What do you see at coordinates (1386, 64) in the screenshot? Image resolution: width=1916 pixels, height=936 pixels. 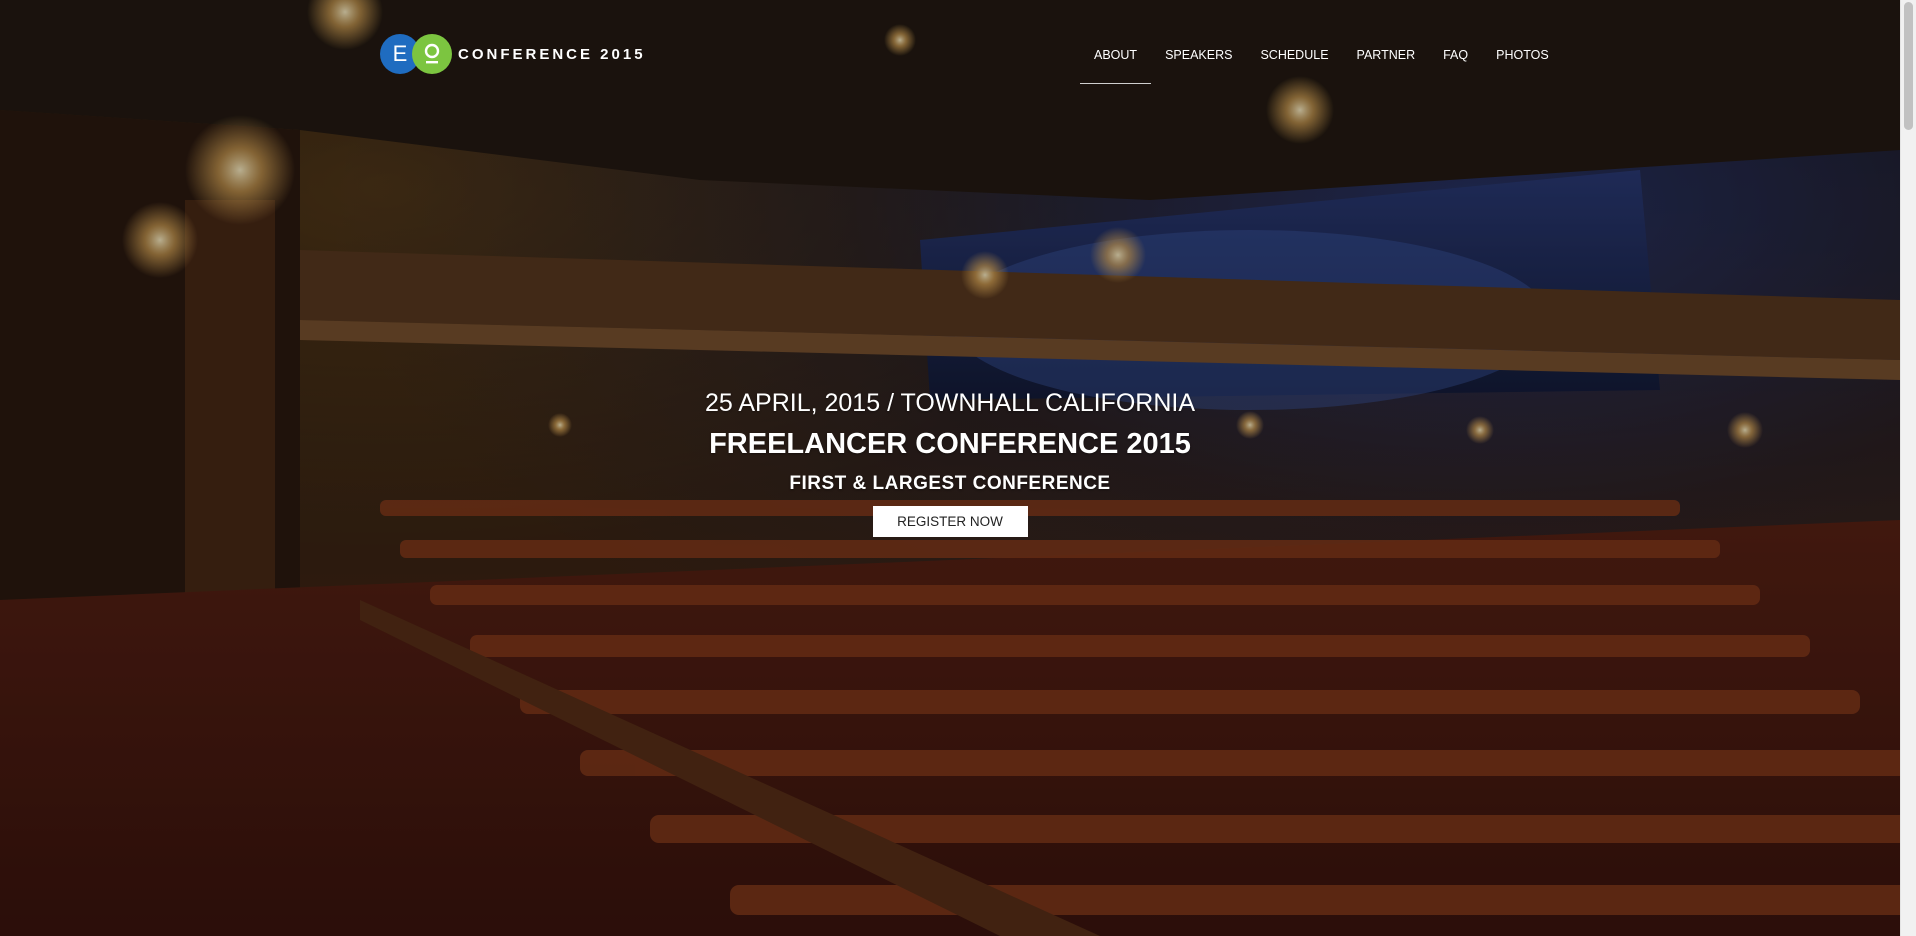 I see `nav-item-partner: PARTNER` at bounding box center [1386, 64].